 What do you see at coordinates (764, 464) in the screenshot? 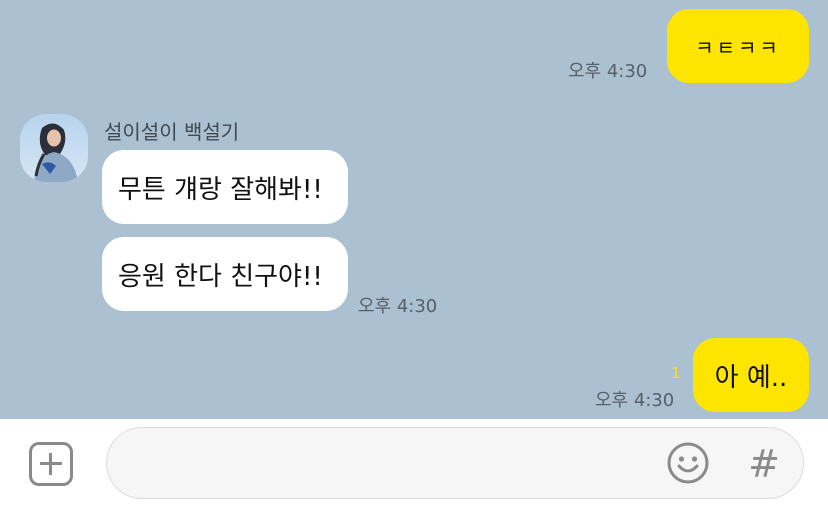
I see `hash-icon: #` at bounding box center [764, 464].